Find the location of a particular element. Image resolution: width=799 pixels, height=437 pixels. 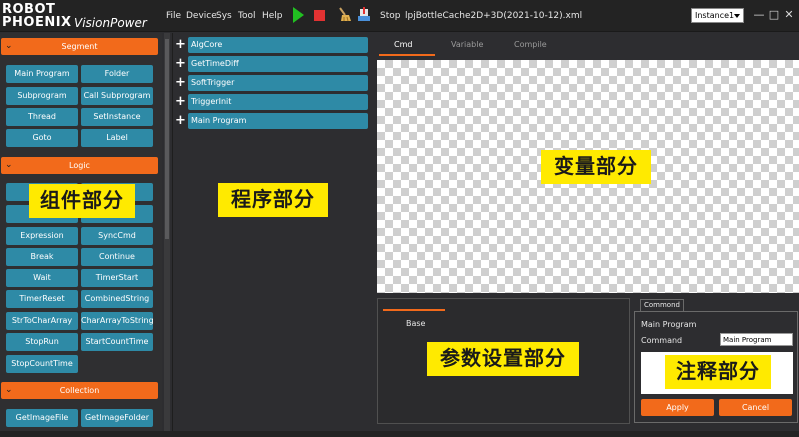

program-item-label: GetTimeDiff is located at coordinates (278, 64).